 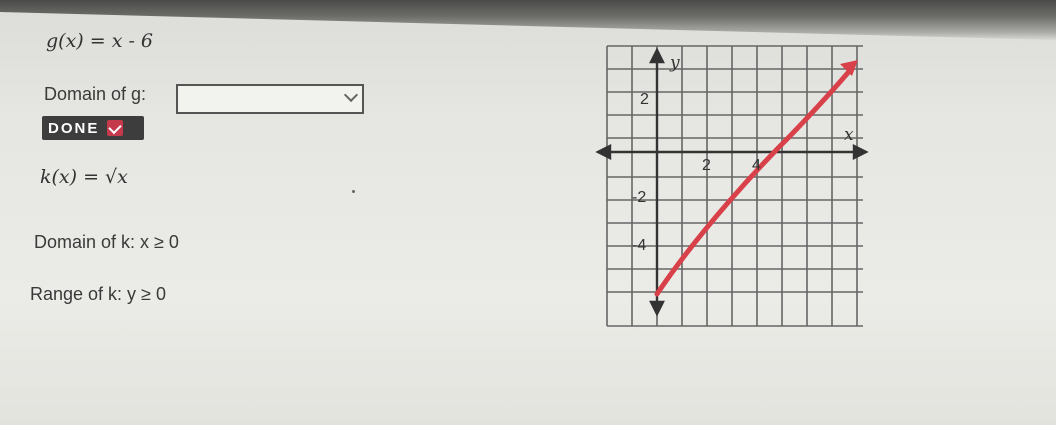 I want to click on plotted-line, so click(x=754, y=181).